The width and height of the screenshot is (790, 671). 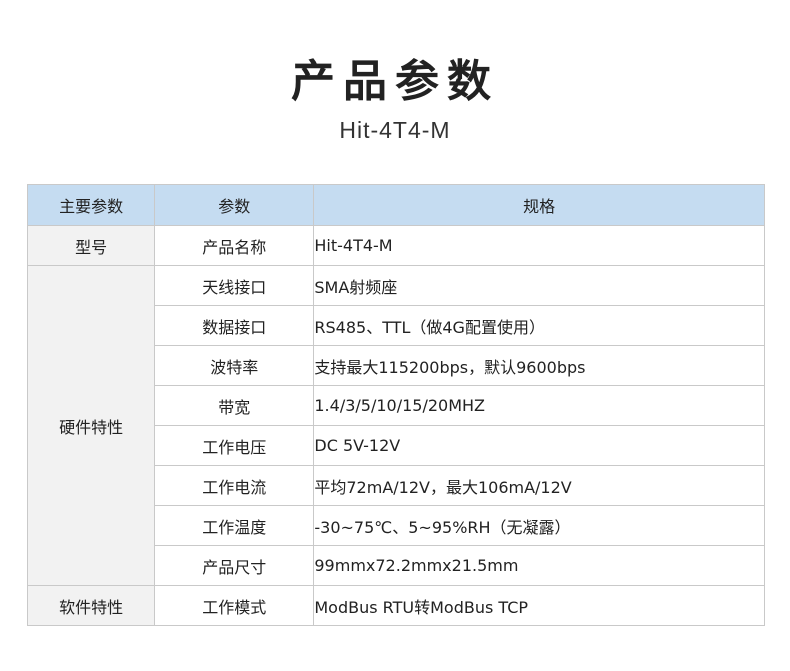 What do you see at coordinates (539, 605) in the screenshot?
I see `spec-value: ModBus RTU转ModBus TCP` at bounding box center [539, 605].